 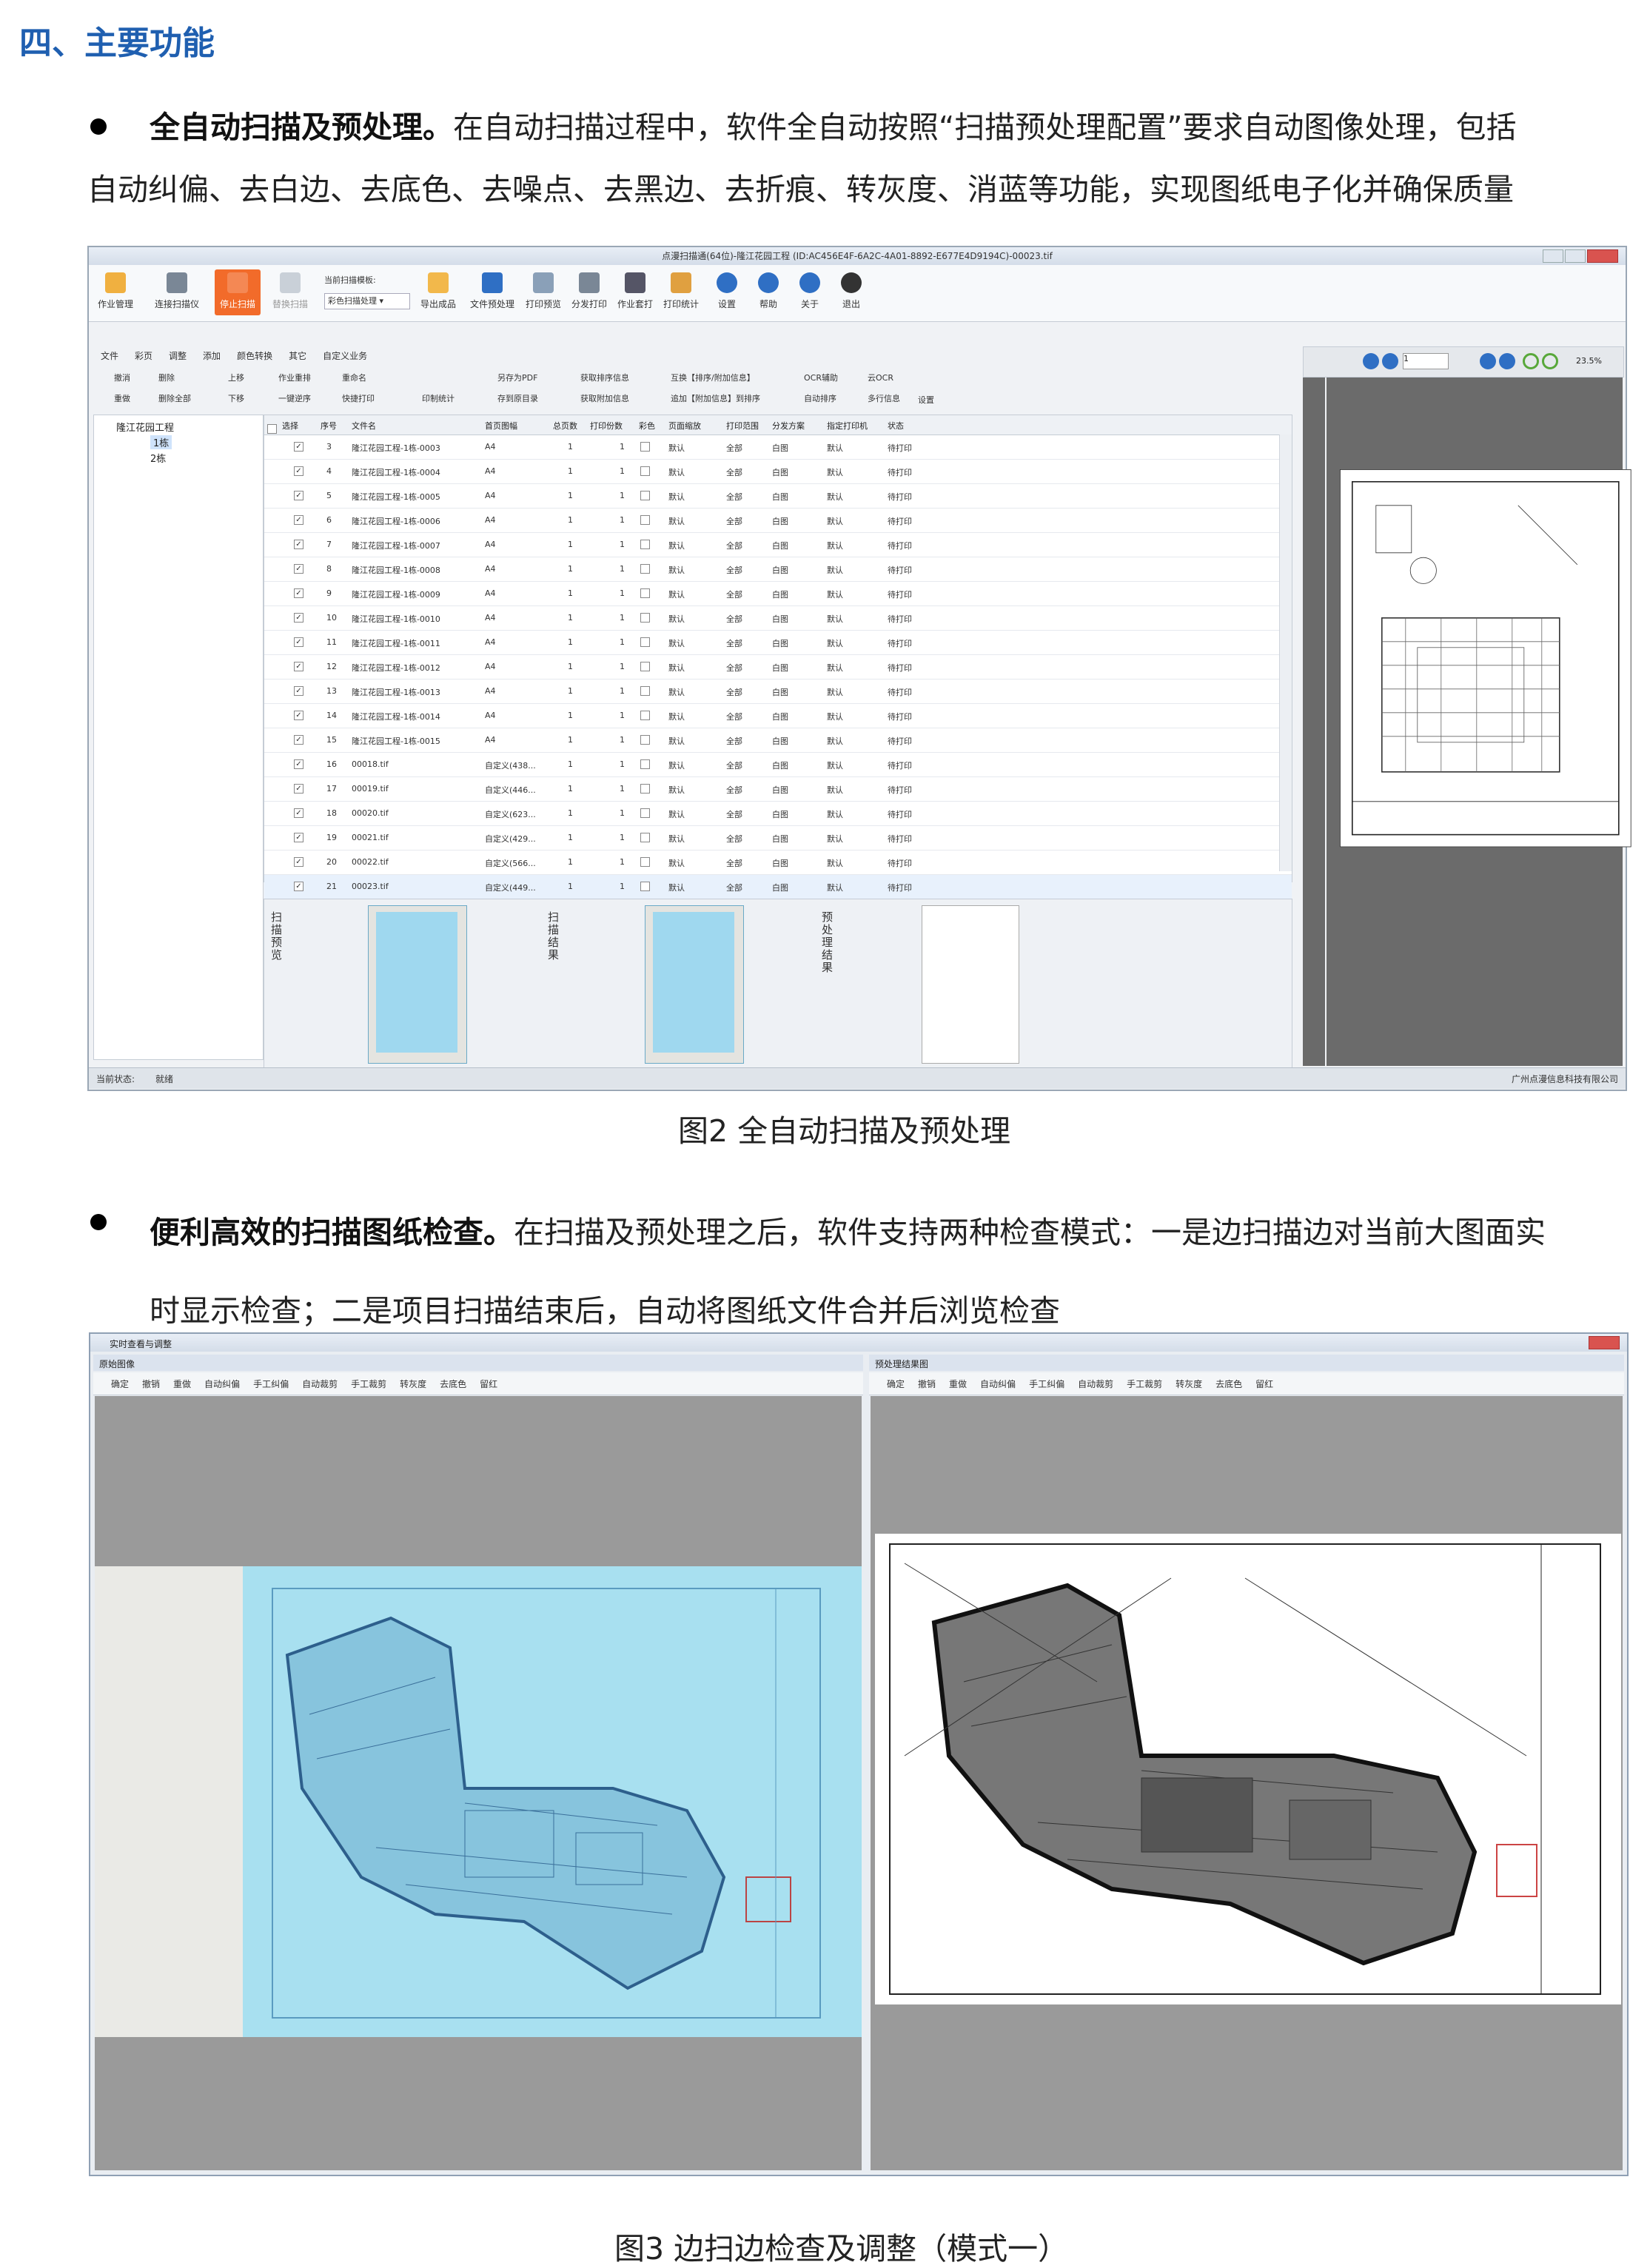 I want to click on ocr-assist-button: OCR辅助, so click(x=821, y=377).